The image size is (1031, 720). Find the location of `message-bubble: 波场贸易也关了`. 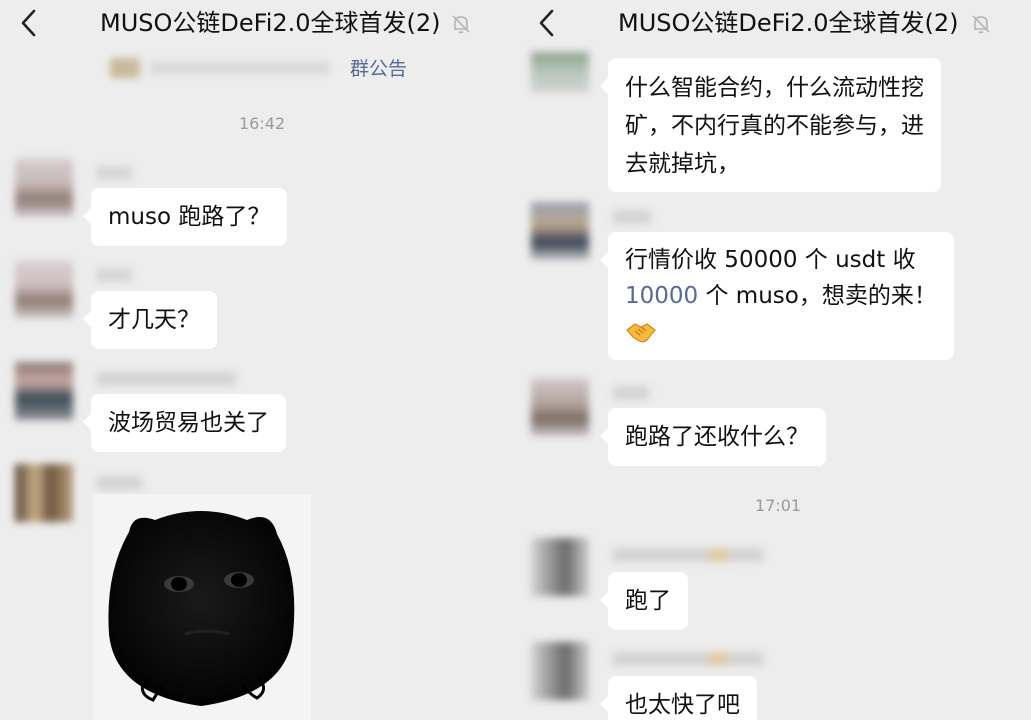

message-bubble: 波场贸易也关了 is located at coordinates (184, 423).